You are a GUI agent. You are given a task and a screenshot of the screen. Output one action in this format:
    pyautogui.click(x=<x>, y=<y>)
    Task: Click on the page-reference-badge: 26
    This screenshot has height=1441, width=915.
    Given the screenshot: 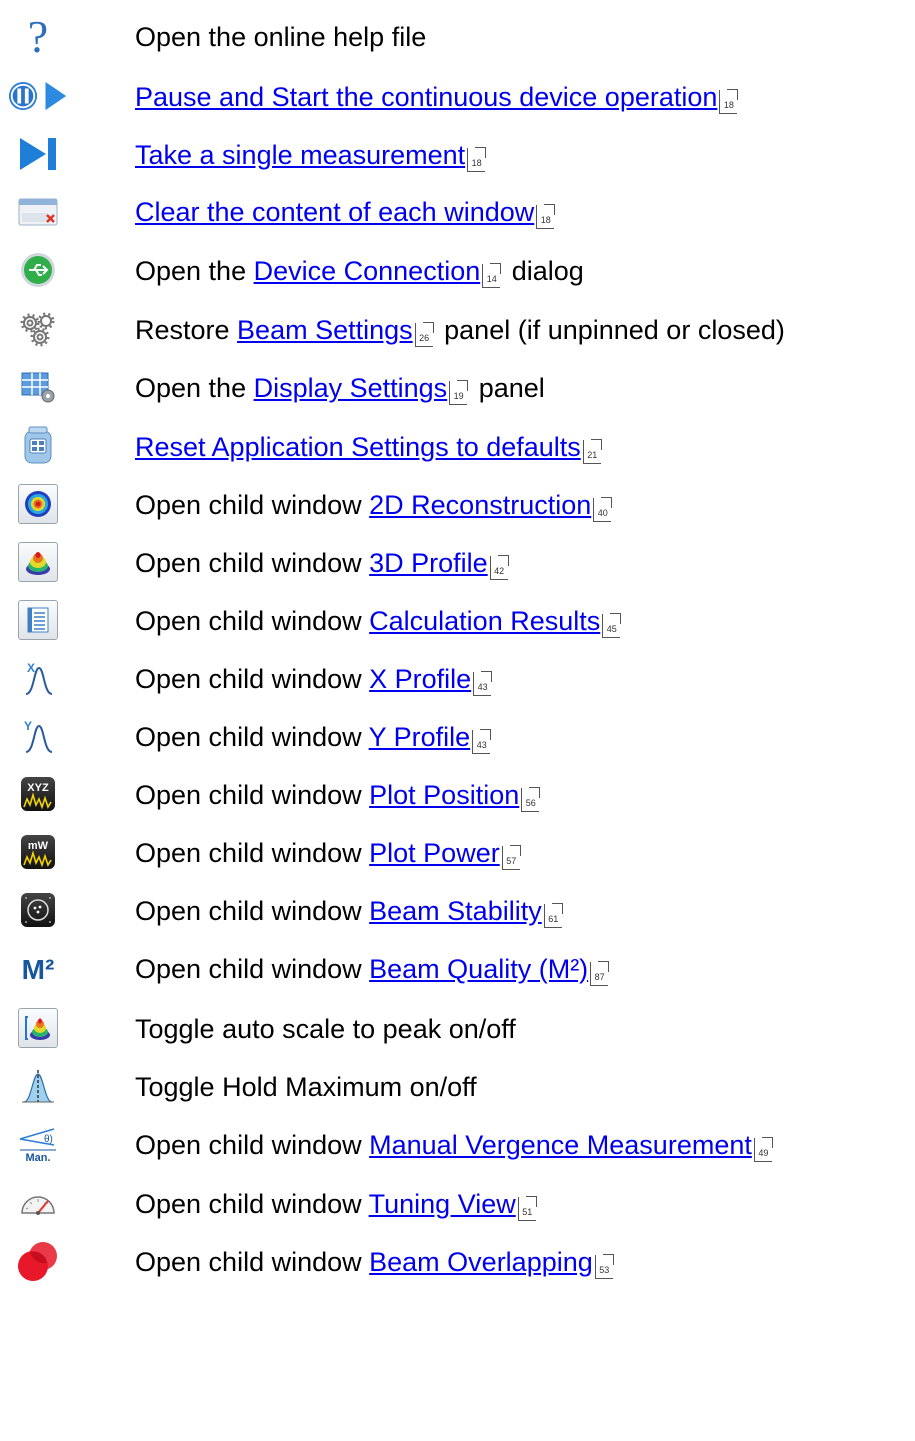 What is the action you would take?
    pyautogui.click(x=424, y=334)
    